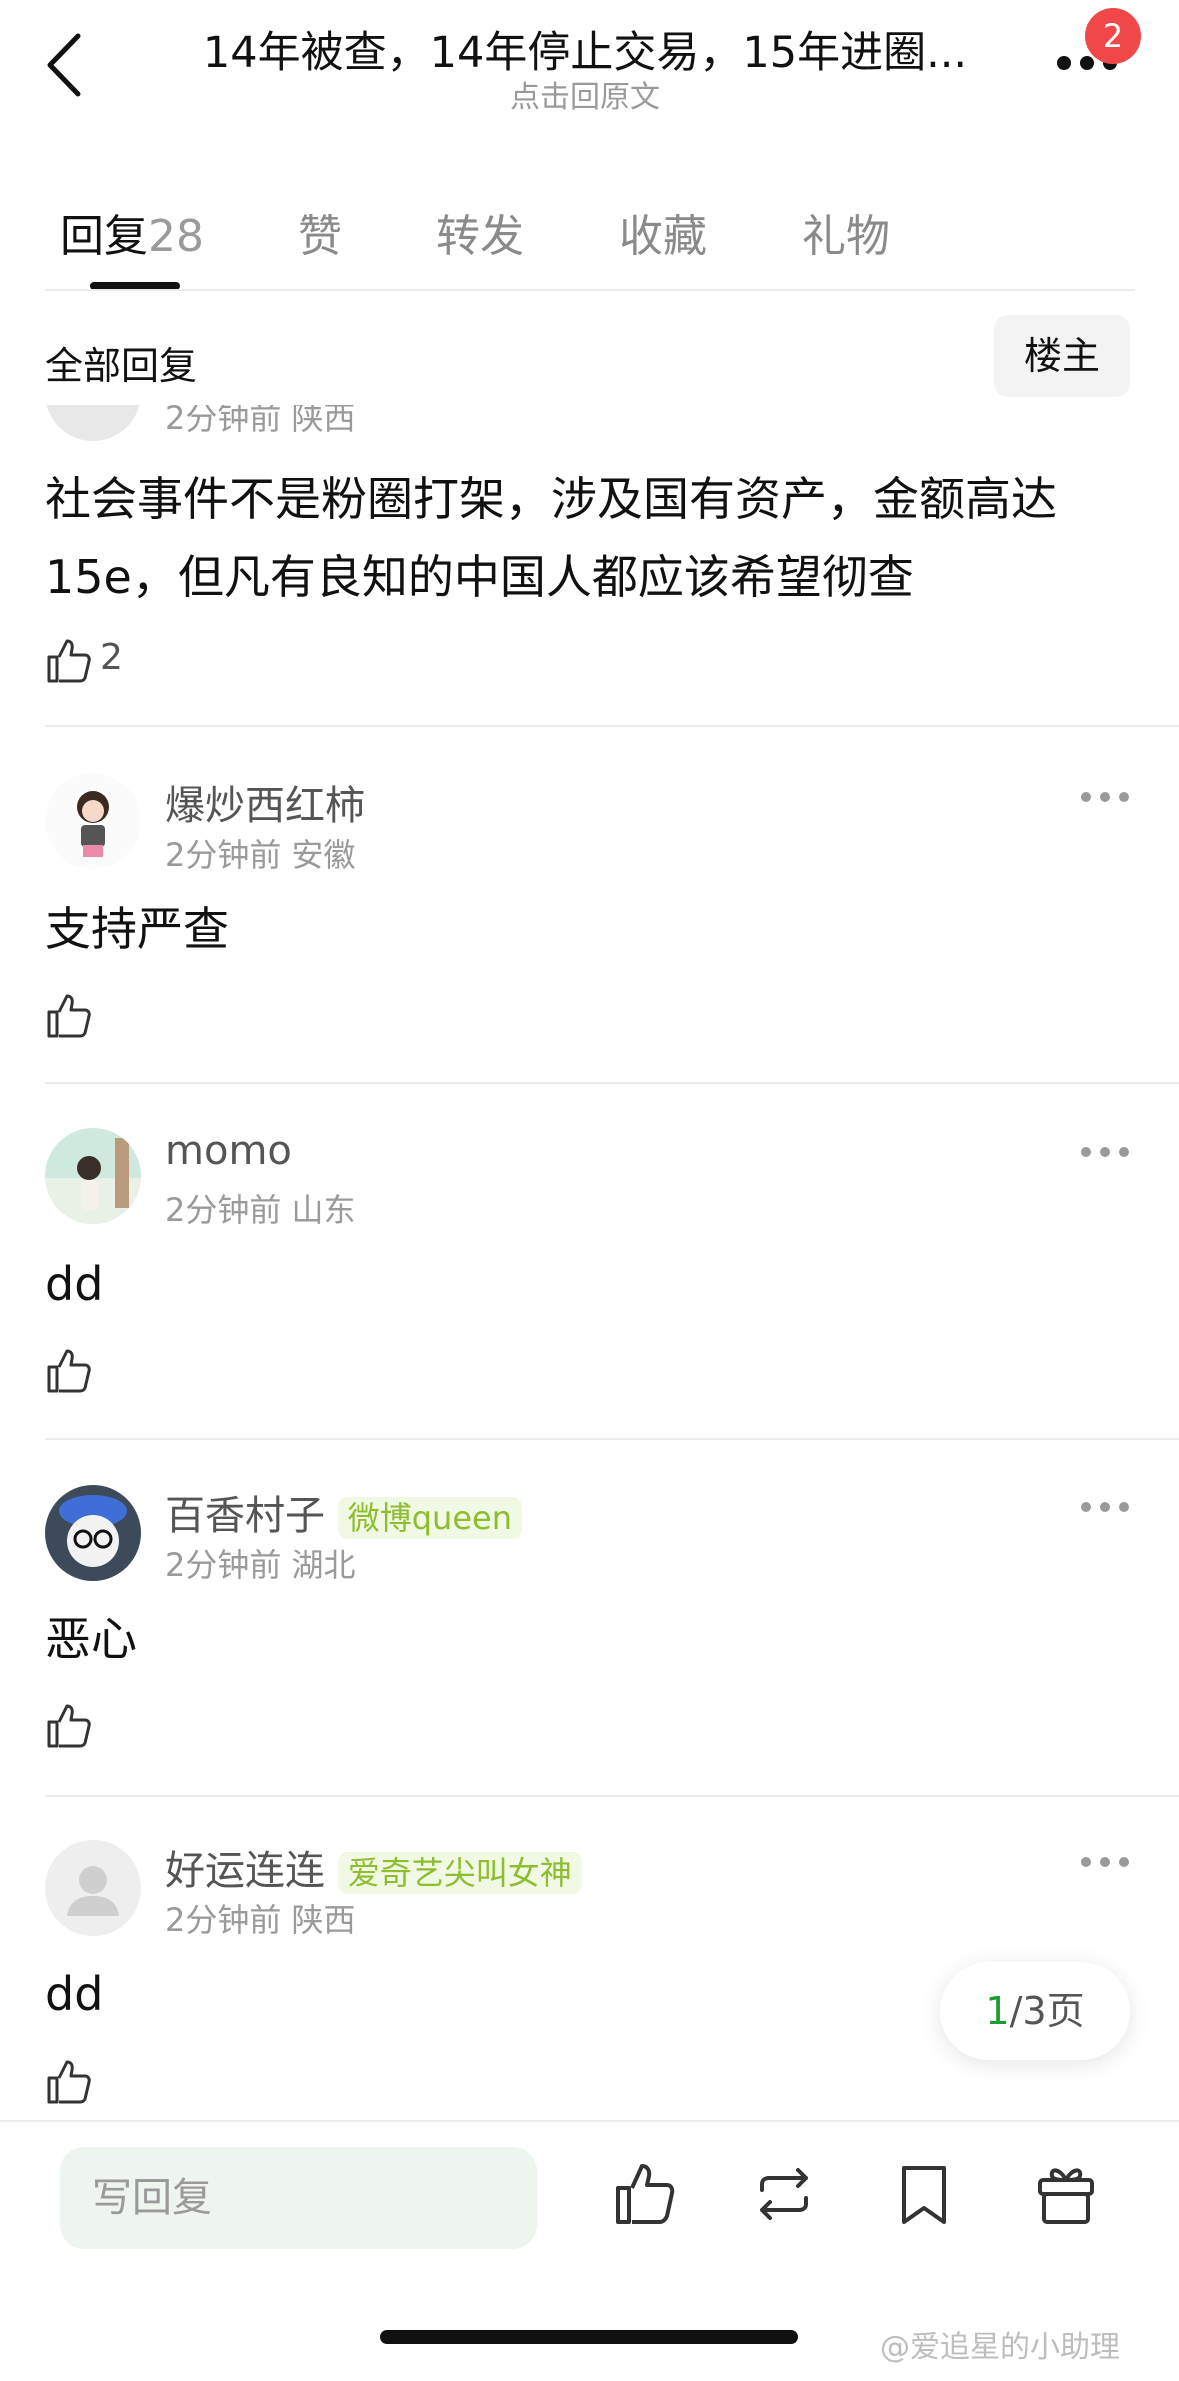 This screenshot has width=1179, height=2381. Describe the element at coordinates (323, 1565) in the screenshot. I see `comment-location: 湖北` at that location.